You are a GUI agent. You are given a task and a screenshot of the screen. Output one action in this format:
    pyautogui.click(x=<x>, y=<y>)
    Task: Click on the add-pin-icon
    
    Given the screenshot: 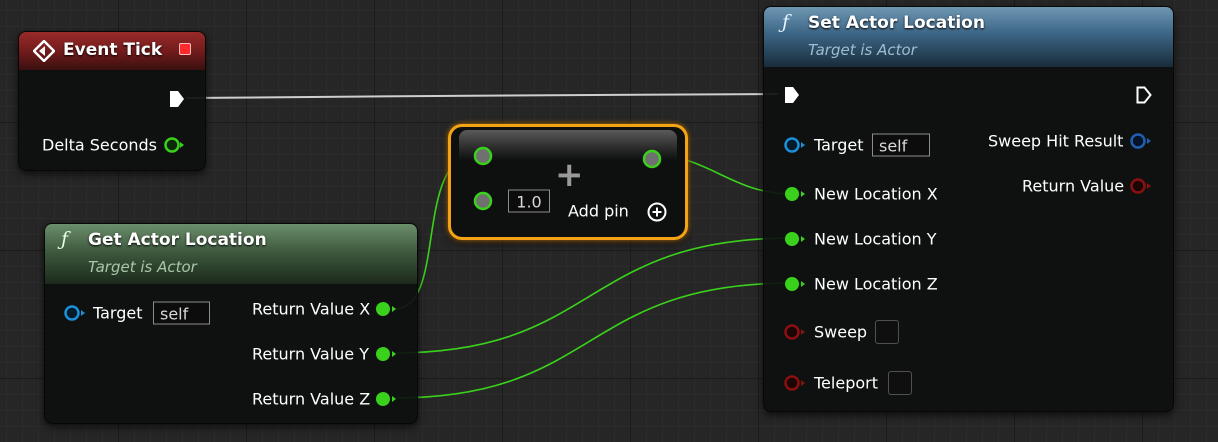 What is the action you would take?
    pyautogui.click(x=657, y=212)
    